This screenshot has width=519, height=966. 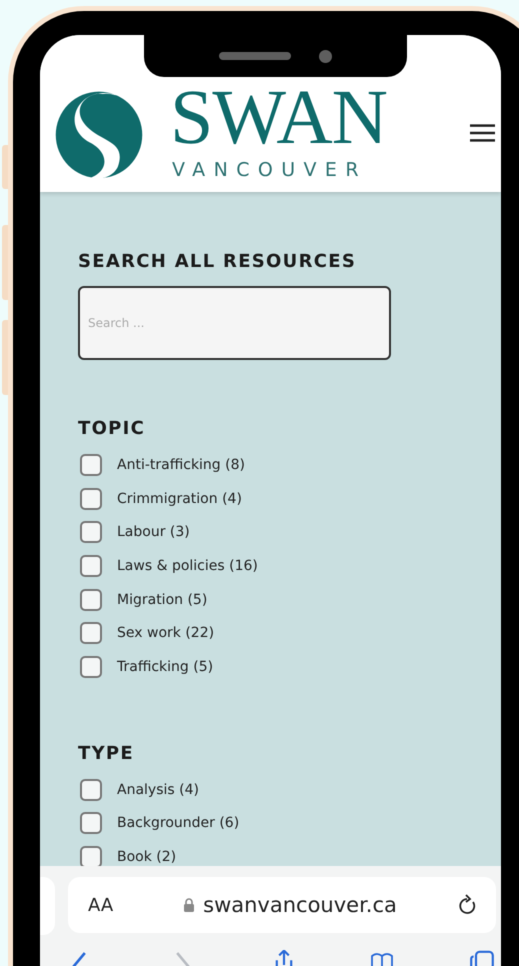 What do you see at coordinates (165, 633) in the screenshot?
I see `filter-label: Sex work (22)` at bounding box center [165, 633].